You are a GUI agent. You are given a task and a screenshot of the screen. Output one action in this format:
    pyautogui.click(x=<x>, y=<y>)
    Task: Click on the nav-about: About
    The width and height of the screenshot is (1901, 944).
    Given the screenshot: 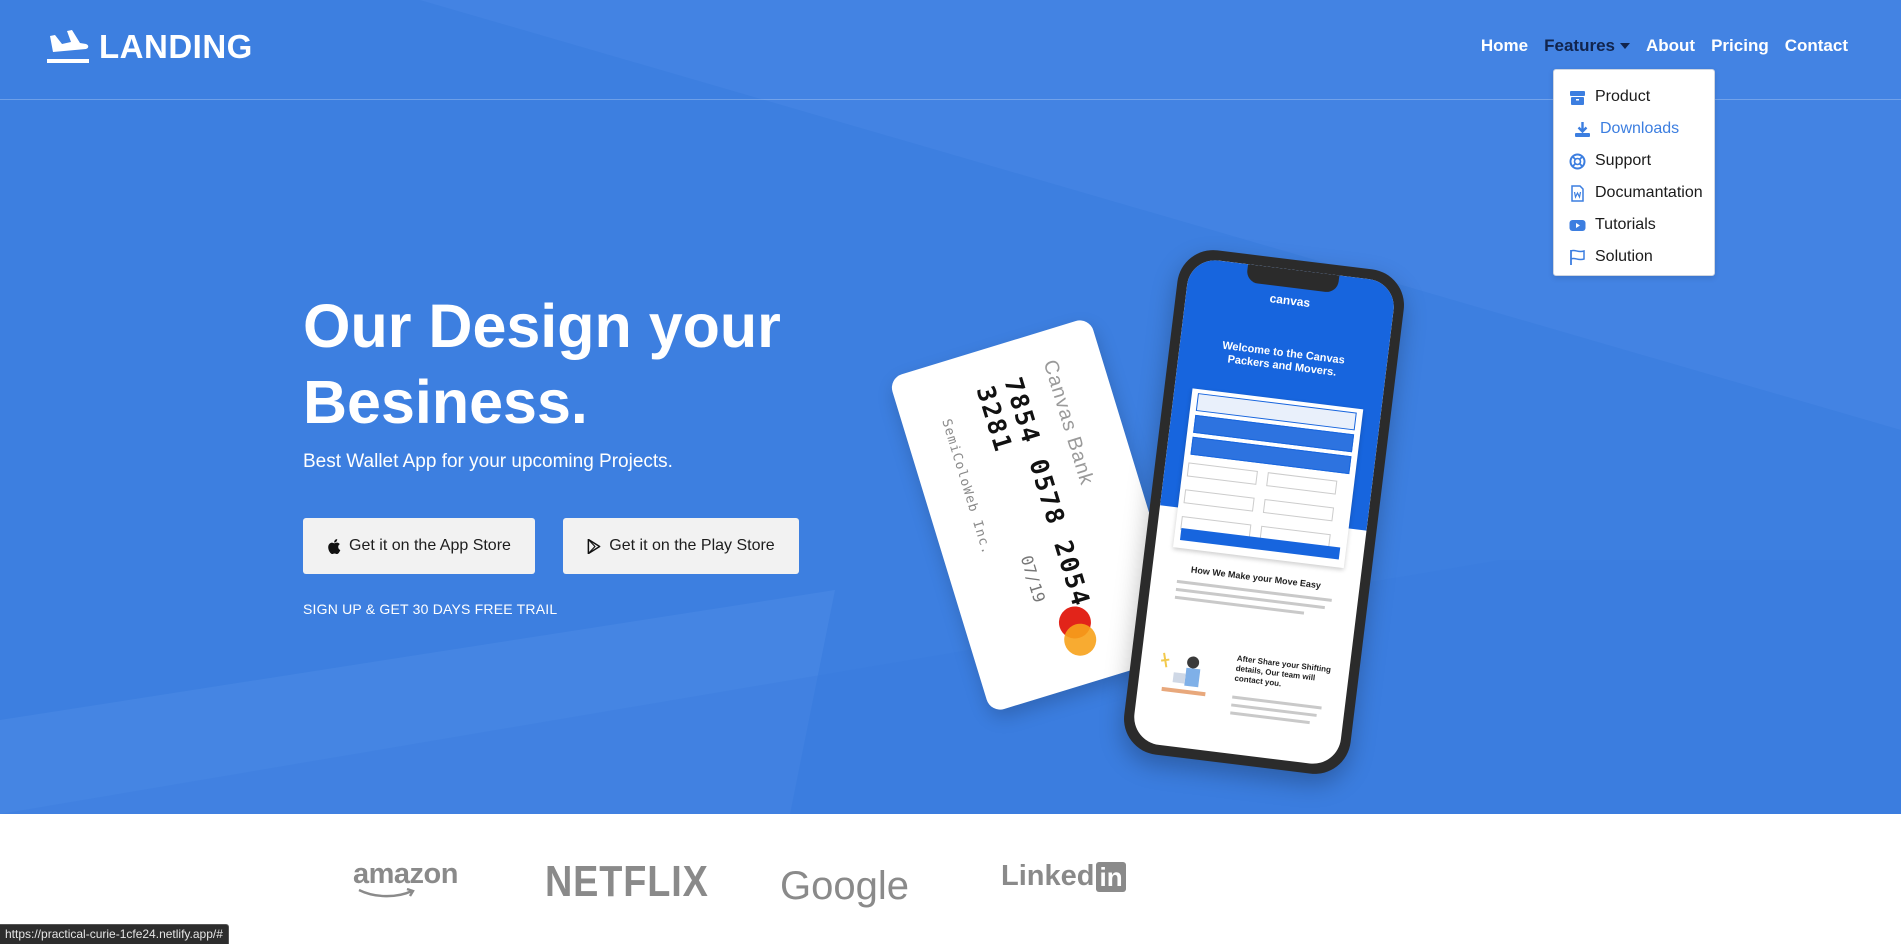 What is the action you would take?
    pyautogui.click(x=1670, y=46)
    